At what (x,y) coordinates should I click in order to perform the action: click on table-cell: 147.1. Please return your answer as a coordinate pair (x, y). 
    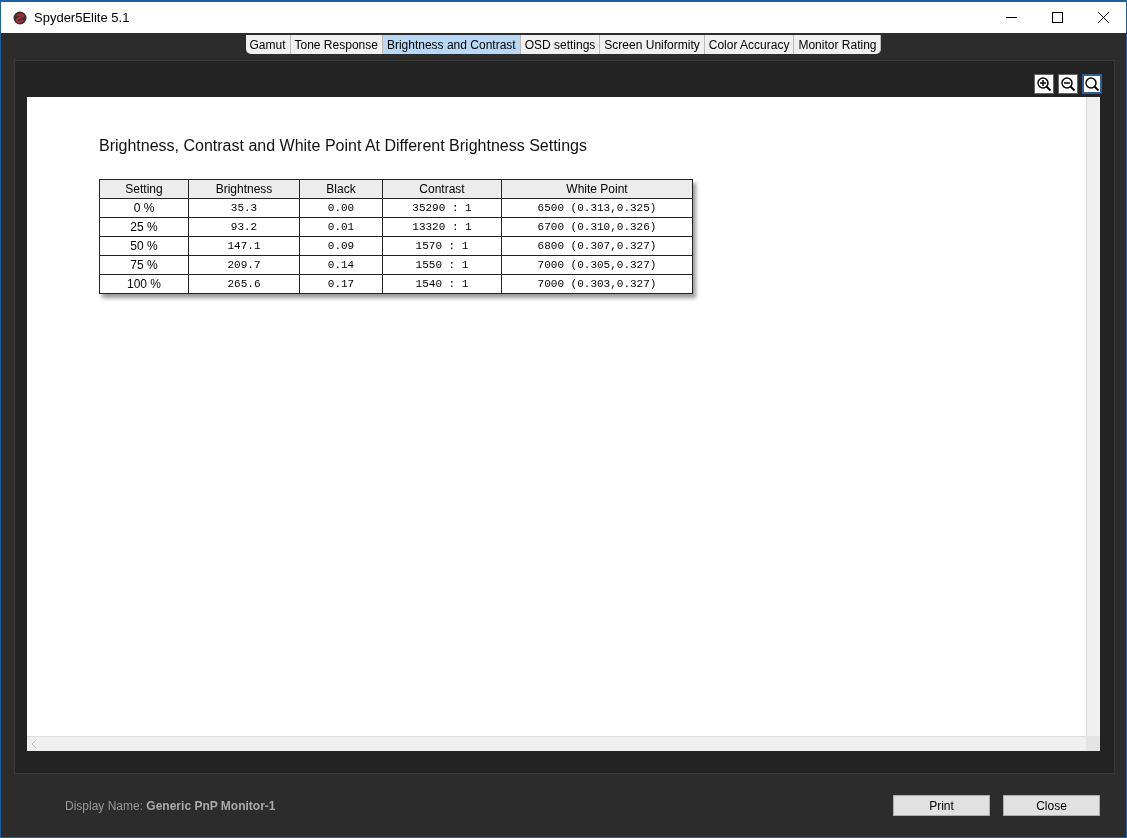
    Looking at the image, I should click on (244, 246).